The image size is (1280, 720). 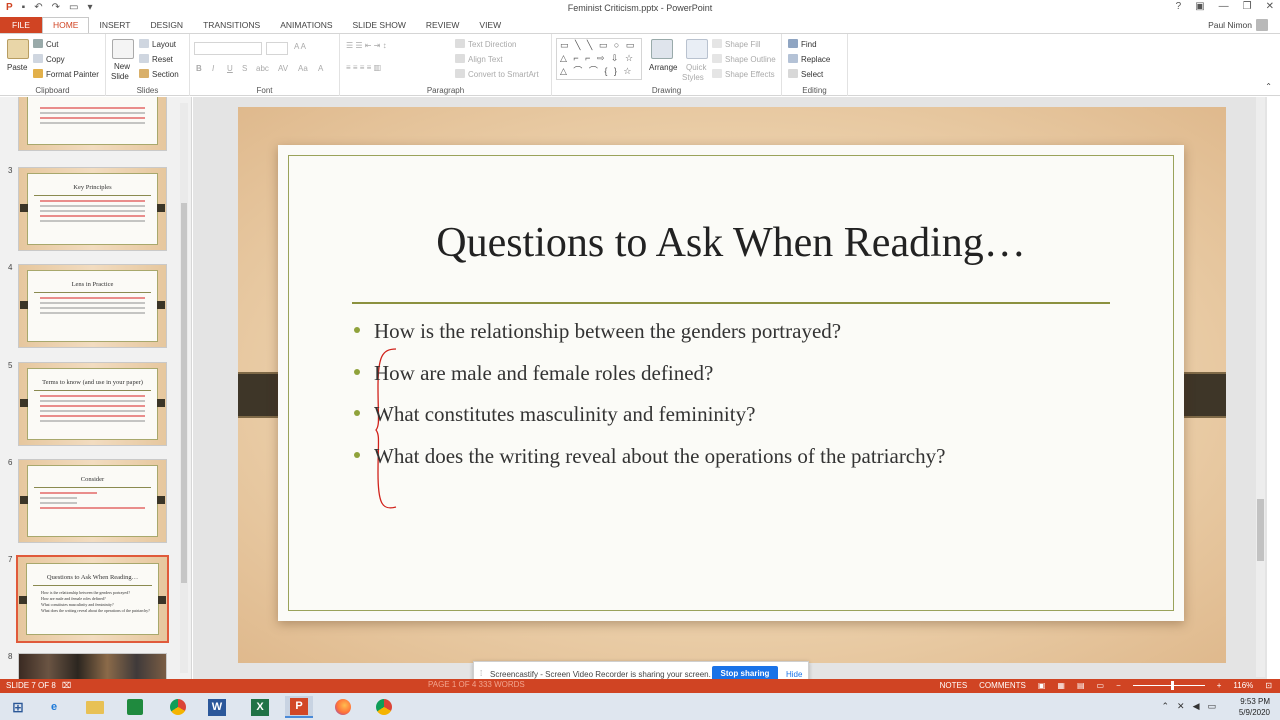 I want to click on notification-icon: ▭, so click(x=1211, y=706).